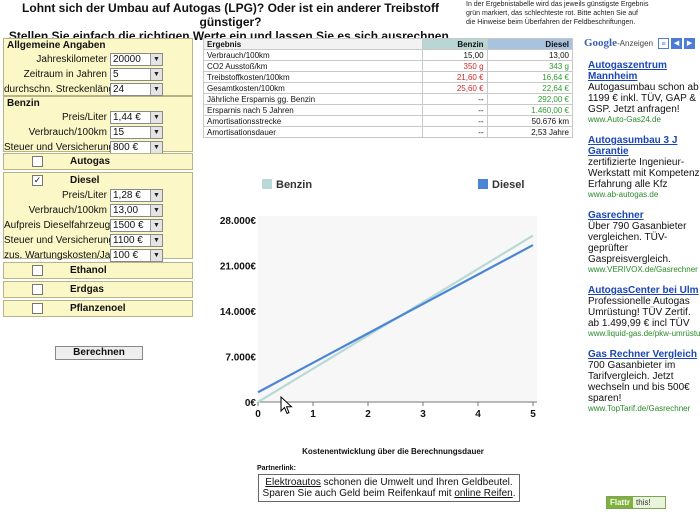 The height and width of the screenshot is (514, 700). What do you see at coordinates (644, 354) in the screenshot?
I see `ad-title: Gas Rechner Vergleich` at bounding box center [644, 354].